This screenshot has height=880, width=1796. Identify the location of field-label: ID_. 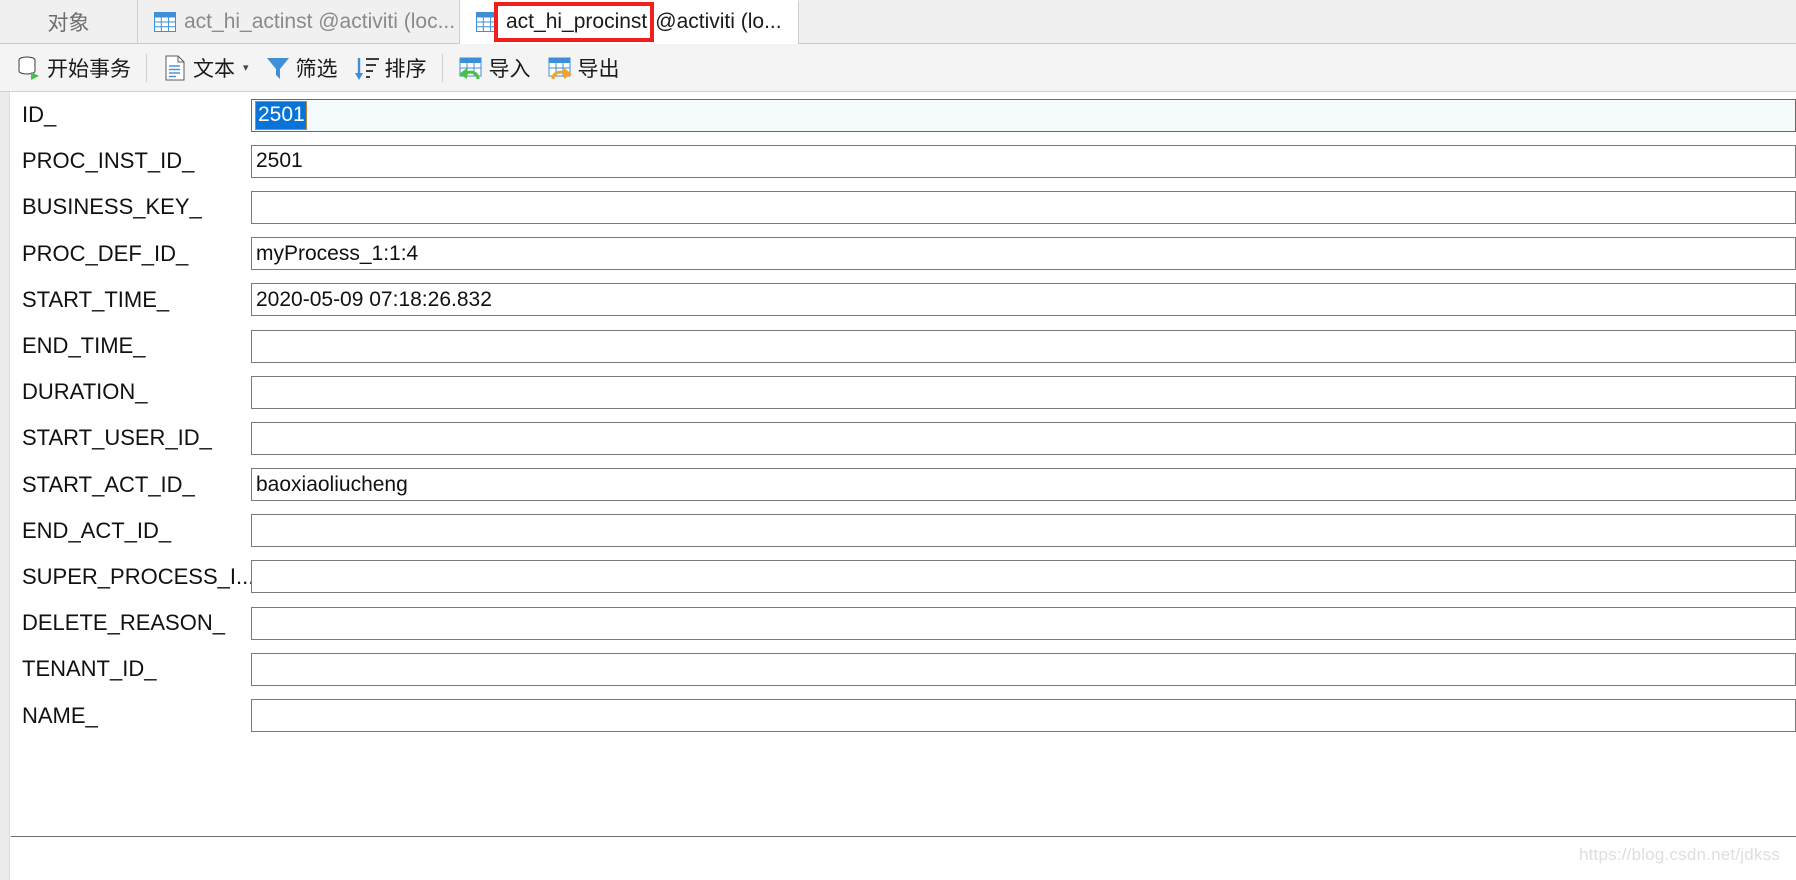
(39, 115).